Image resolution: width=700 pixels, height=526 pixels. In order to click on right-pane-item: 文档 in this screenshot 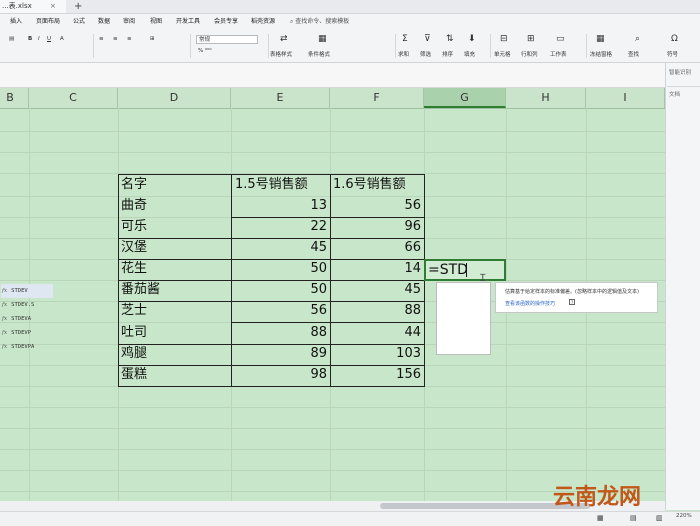, I will do `click(674, 94)`.